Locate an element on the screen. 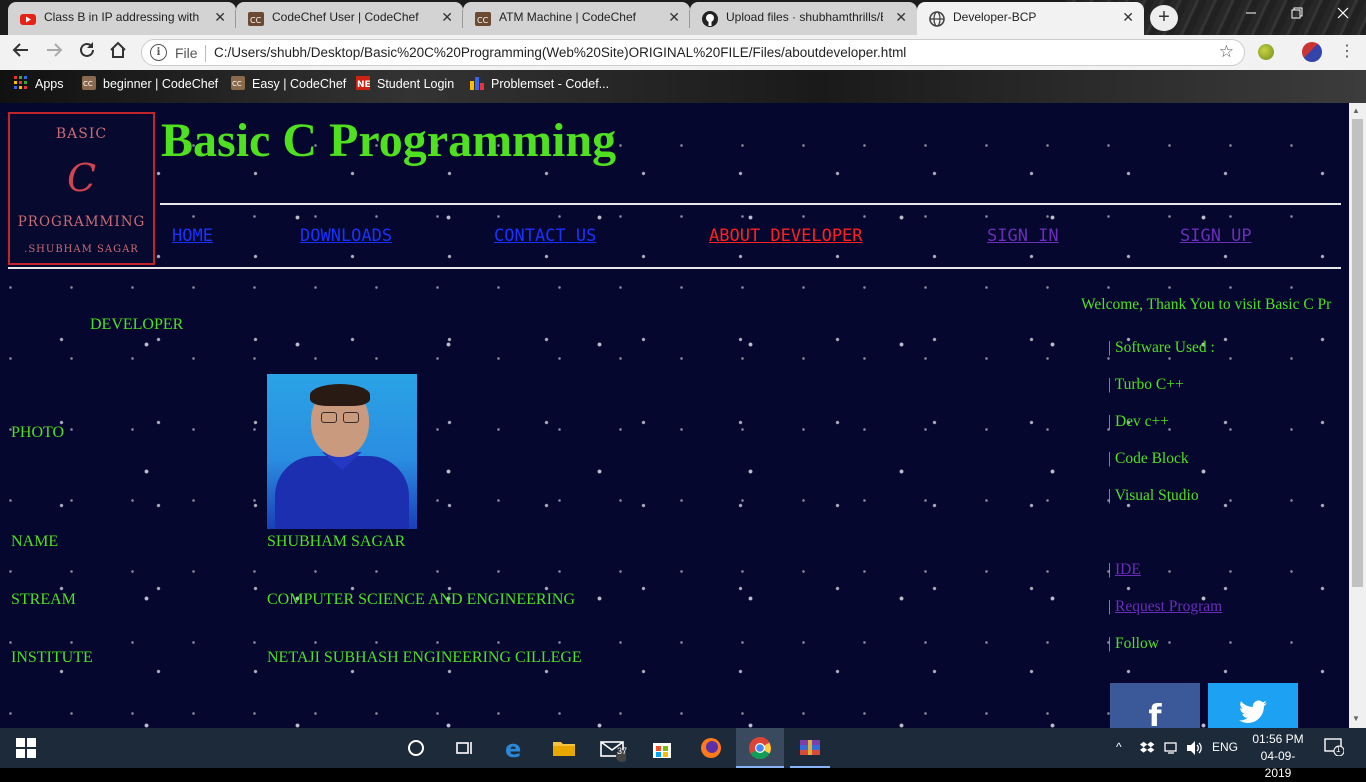 The image size is (1366, 782). tab-developer-bcp: Developer-BCP ✕ is located at coordinates (1030, 18).